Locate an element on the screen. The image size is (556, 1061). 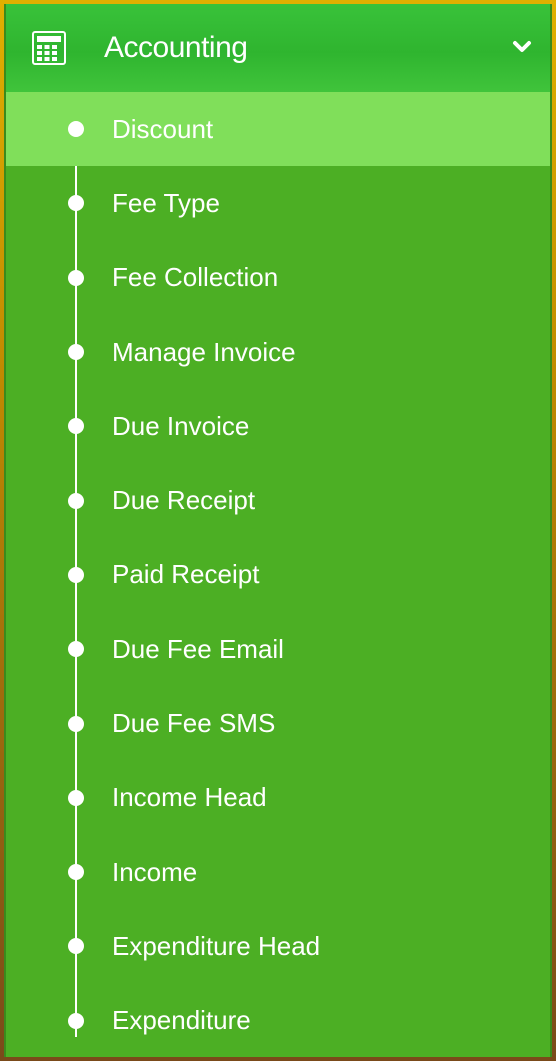
menu-item-label: Expenditure Head is located at coordinates (216, 945).